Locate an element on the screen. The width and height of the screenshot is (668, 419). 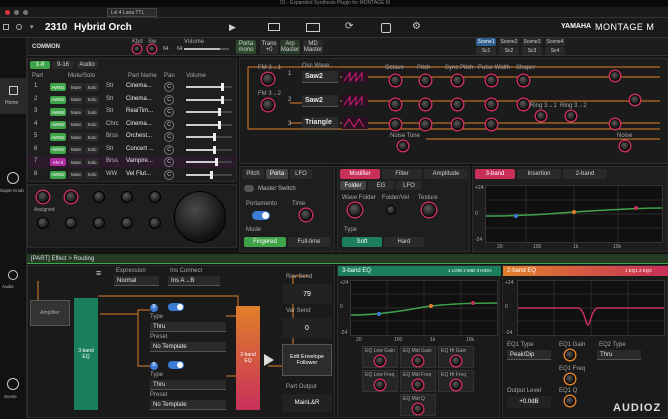
tab-filter: Filter is located at coordinates (402, 174).